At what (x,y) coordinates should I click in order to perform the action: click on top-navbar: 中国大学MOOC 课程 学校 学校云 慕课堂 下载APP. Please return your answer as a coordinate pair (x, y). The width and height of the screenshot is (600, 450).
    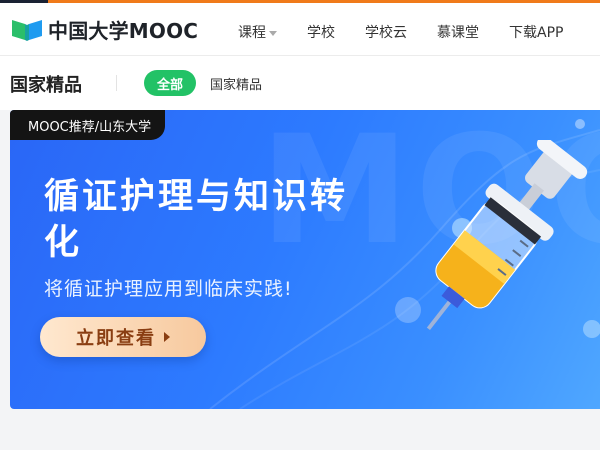
    Looking at the image, I should click on (300, 29).